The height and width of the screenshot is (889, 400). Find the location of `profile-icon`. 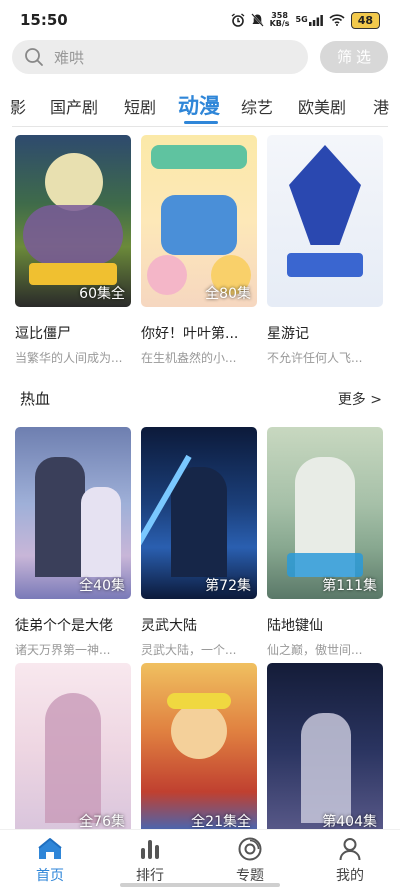

profile-icon is located at coordinates (350, 849).